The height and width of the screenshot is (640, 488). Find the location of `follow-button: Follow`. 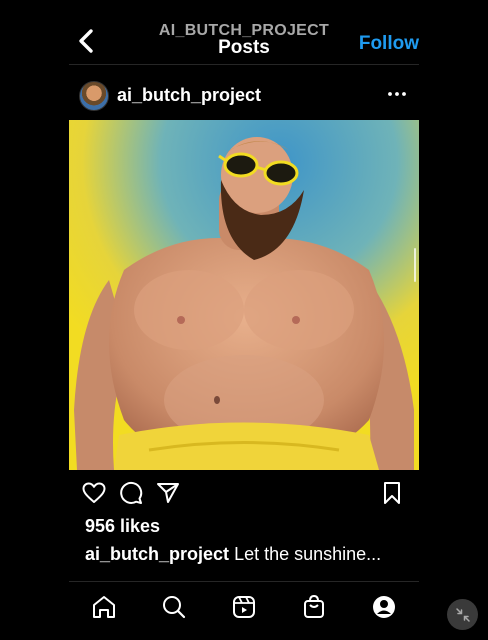

follow-button: Follow is located at coordinates (389, 44).